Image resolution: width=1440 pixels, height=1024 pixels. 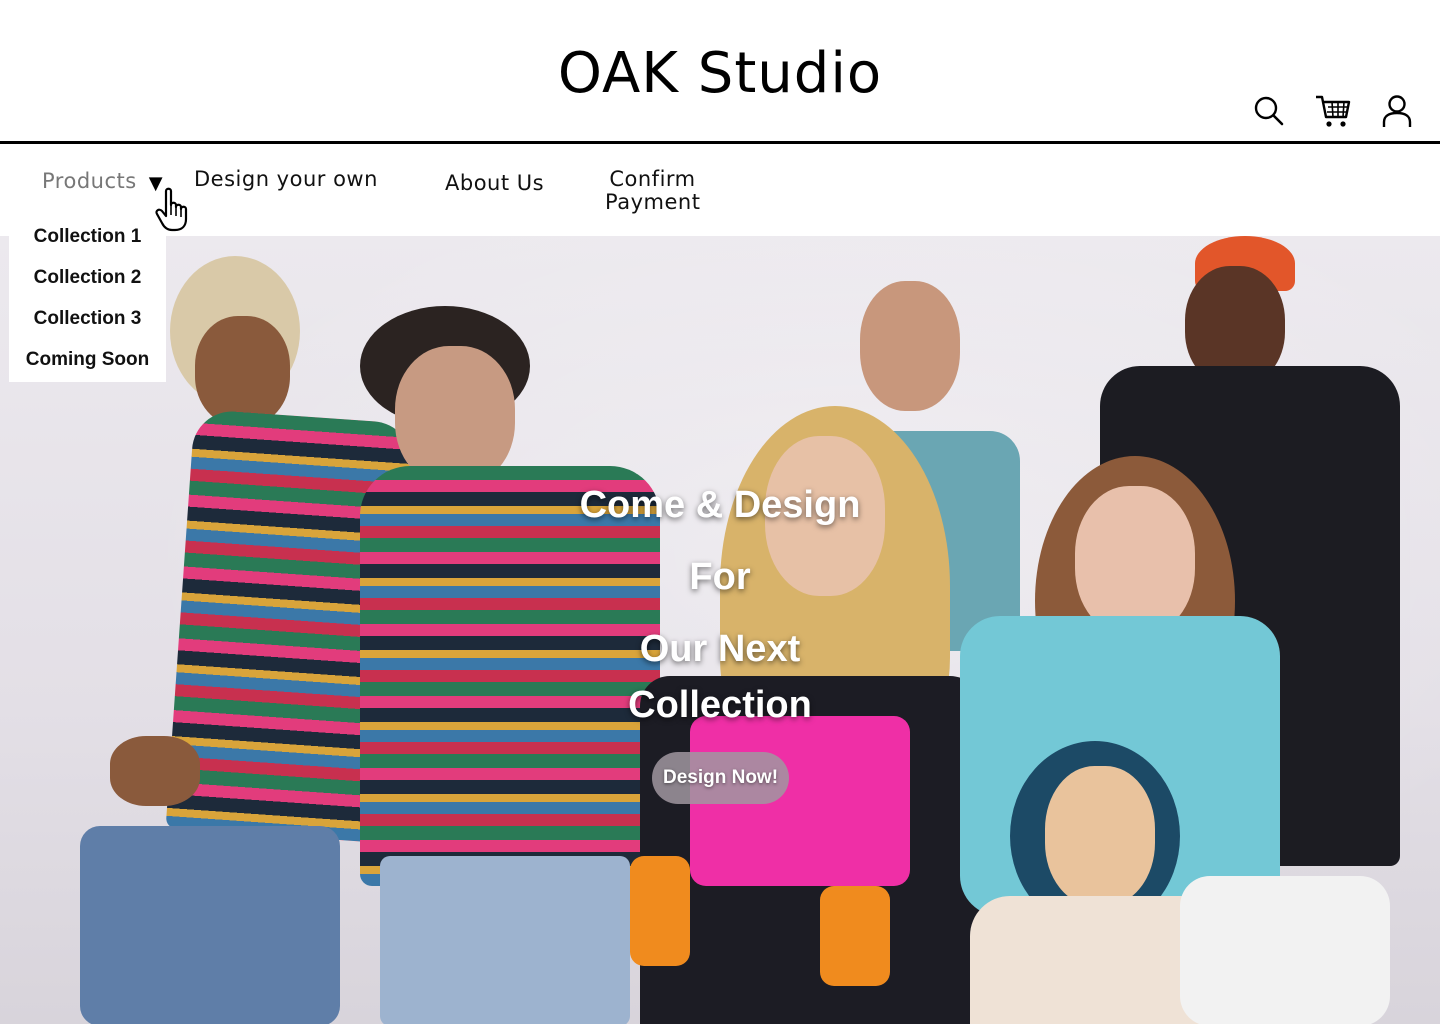 I want to click on nav-confirm-line2: Payment, so click(x=653, y=202).